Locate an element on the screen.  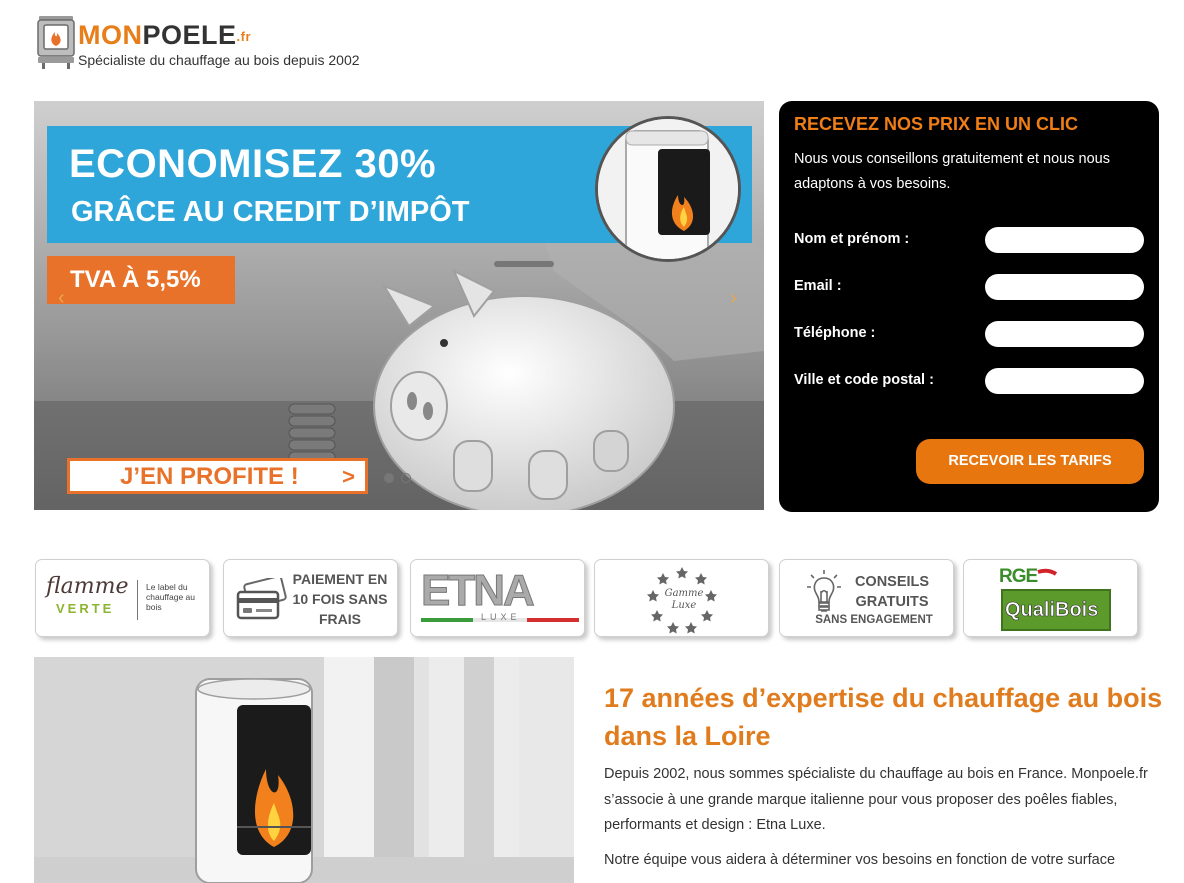
rge-qualibois-badge: RGE QualiBois is located at coordinates (1050, 598).